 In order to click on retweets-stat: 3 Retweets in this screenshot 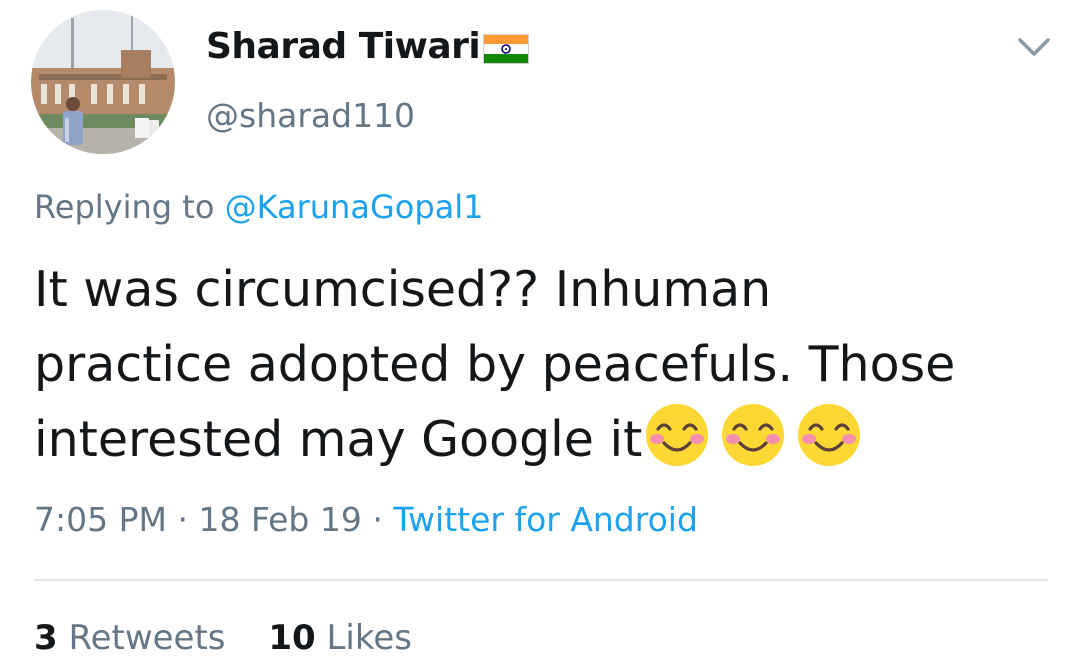, I will do `click(135, 638)`.